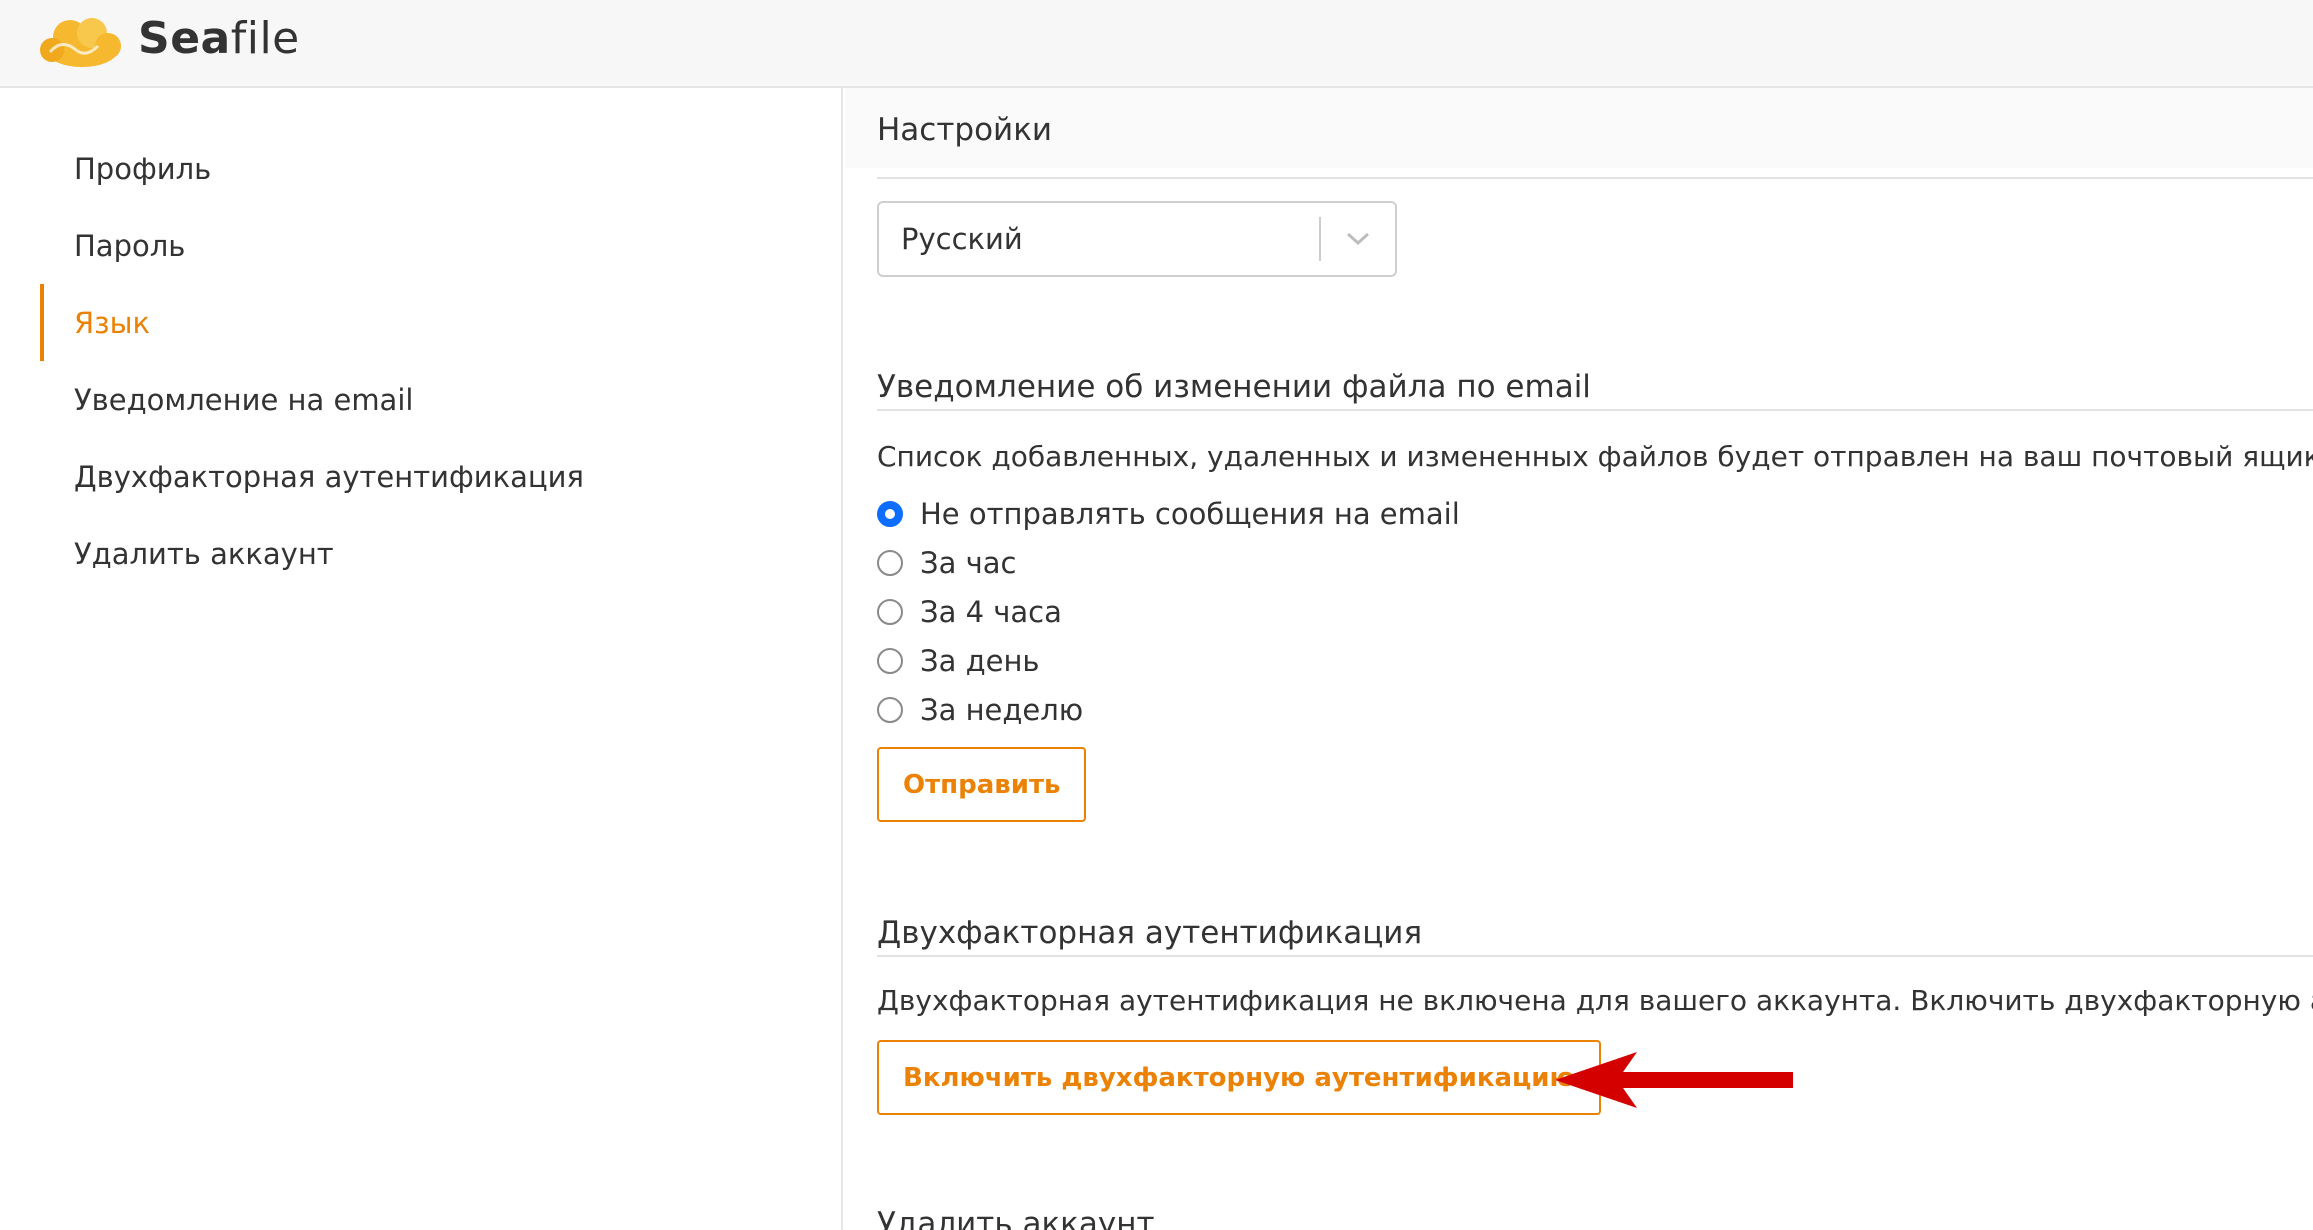 Image resolution: width=2313 pixels, height=1230 pixels. What do you see at coordinates (184, 38) in the screenshot?
I see `app-name-bold: Sea` at bounding box center [184, 38].